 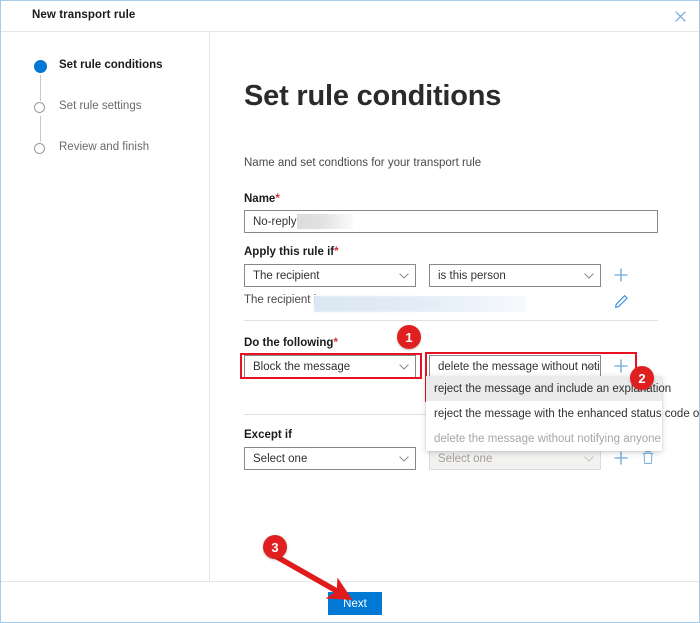 What do you see at coordinates (621, 366) in the screenshot?
I see `add-action-plus-icon` at bounding box center [621, 366].